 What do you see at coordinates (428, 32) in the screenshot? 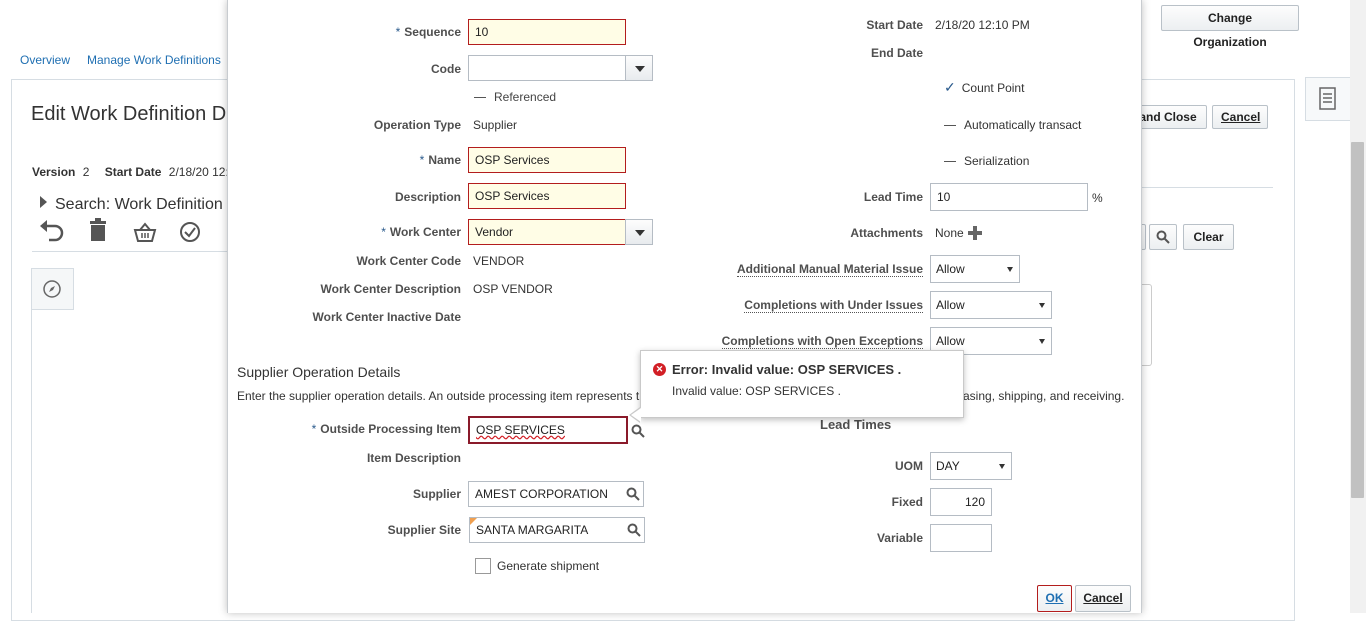
I see `sequence-label: * Sequence` at bounding box center [428, 32].